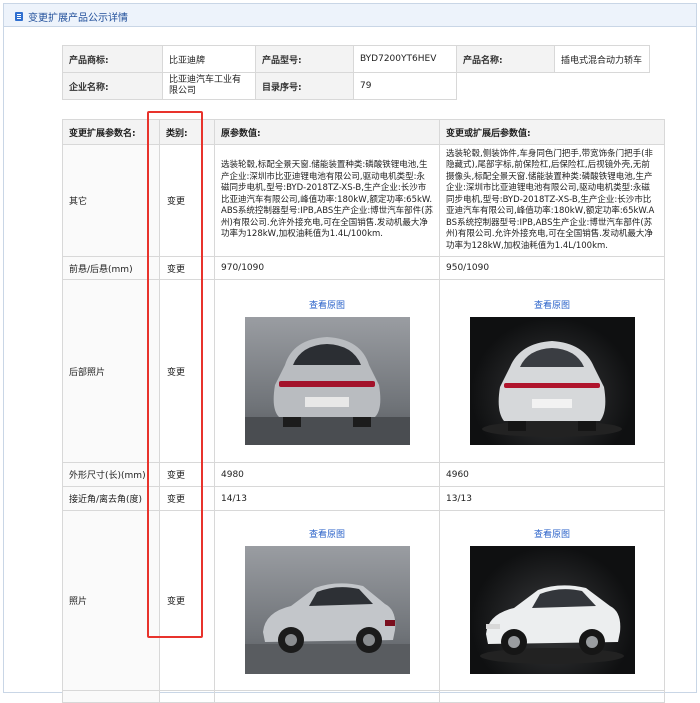 The width and height of the screenshot is (700, 703). Describe the element at coordinates (552, 474) in the screenshot. I see `row-changed: 4960` at that location.